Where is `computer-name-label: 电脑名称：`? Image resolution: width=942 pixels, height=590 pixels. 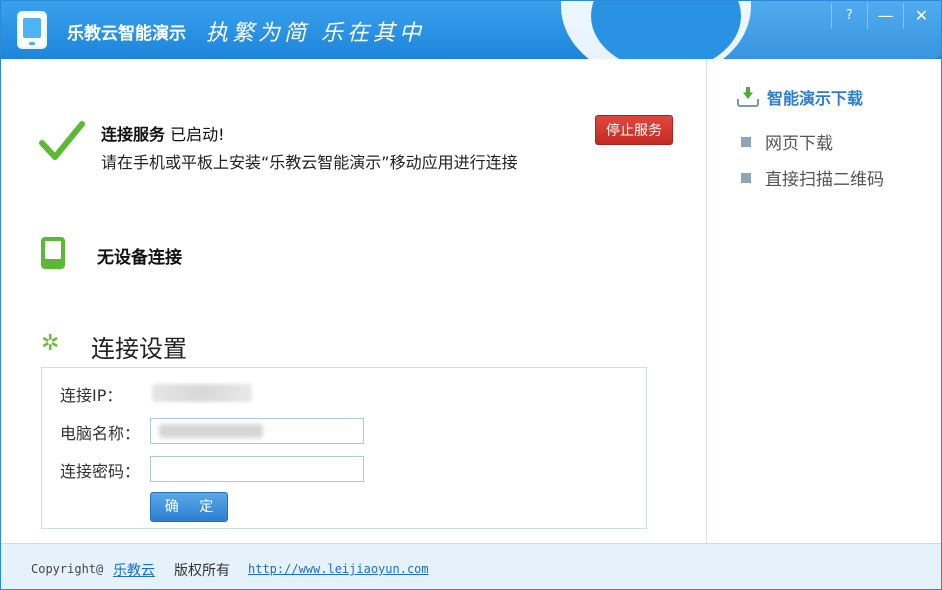 computer-name-label: 电脑名称： is located at coordinates (100, 433).